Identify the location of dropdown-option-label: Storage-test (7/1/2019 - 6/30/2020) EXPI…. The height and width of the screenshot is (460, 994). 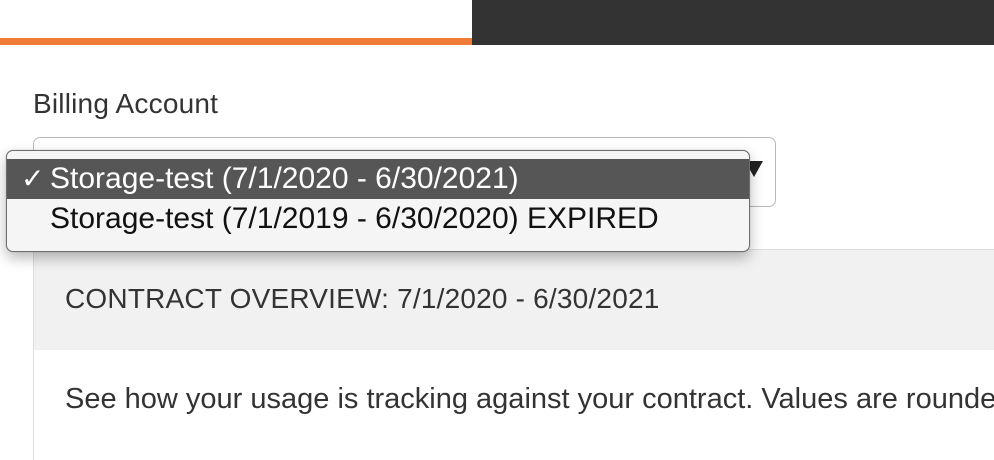
(354, 218).